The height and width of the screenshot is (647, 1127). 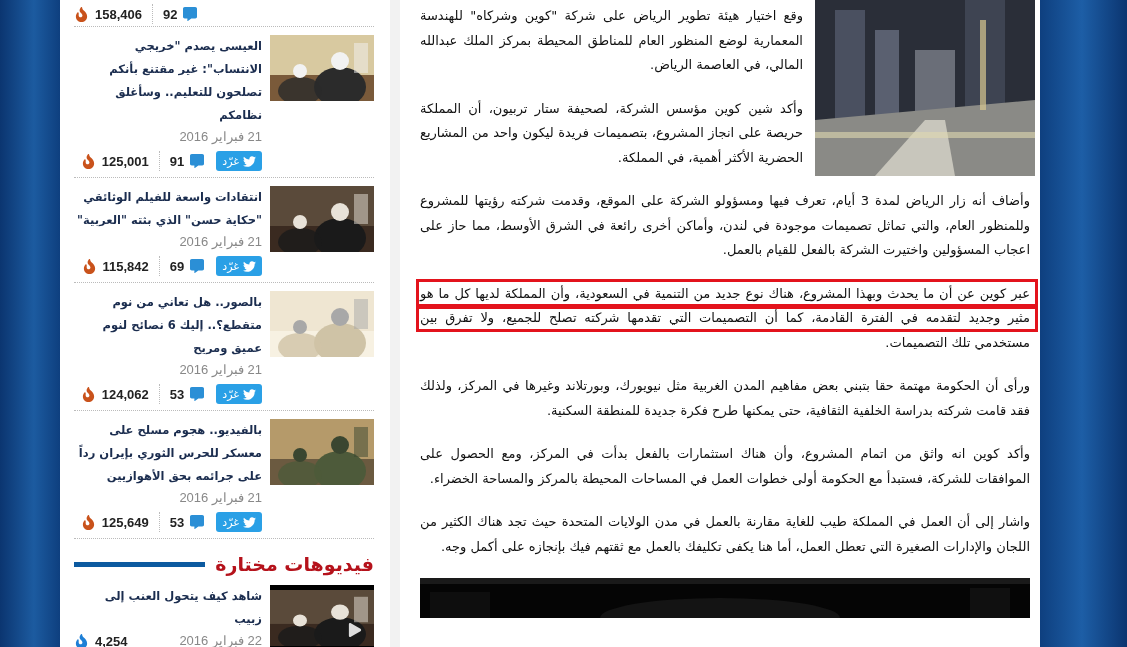 I want to click on section-heading: فيديوهات مختارة, so click(x=294, y=564).